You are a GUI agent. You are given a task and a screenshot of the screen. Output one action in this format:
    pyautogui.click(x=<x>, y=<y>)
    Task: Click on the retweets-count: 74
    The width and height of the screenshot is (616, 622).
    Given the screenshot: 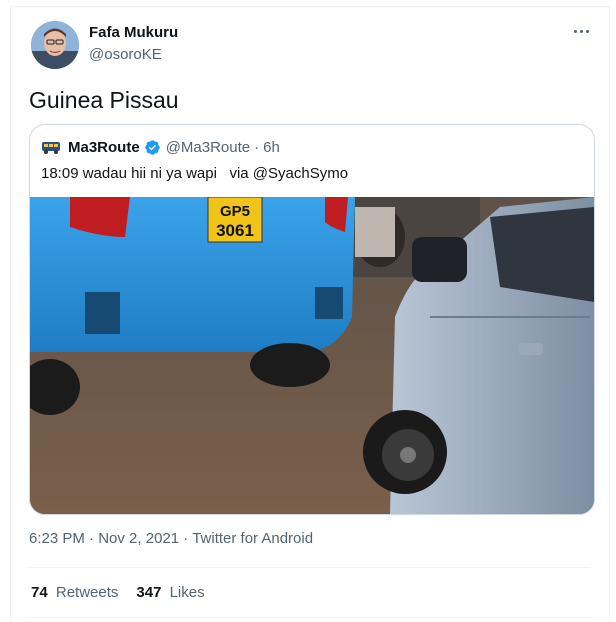 What is the action you would take?
    pyautogui.click(x=39, y=592)
    